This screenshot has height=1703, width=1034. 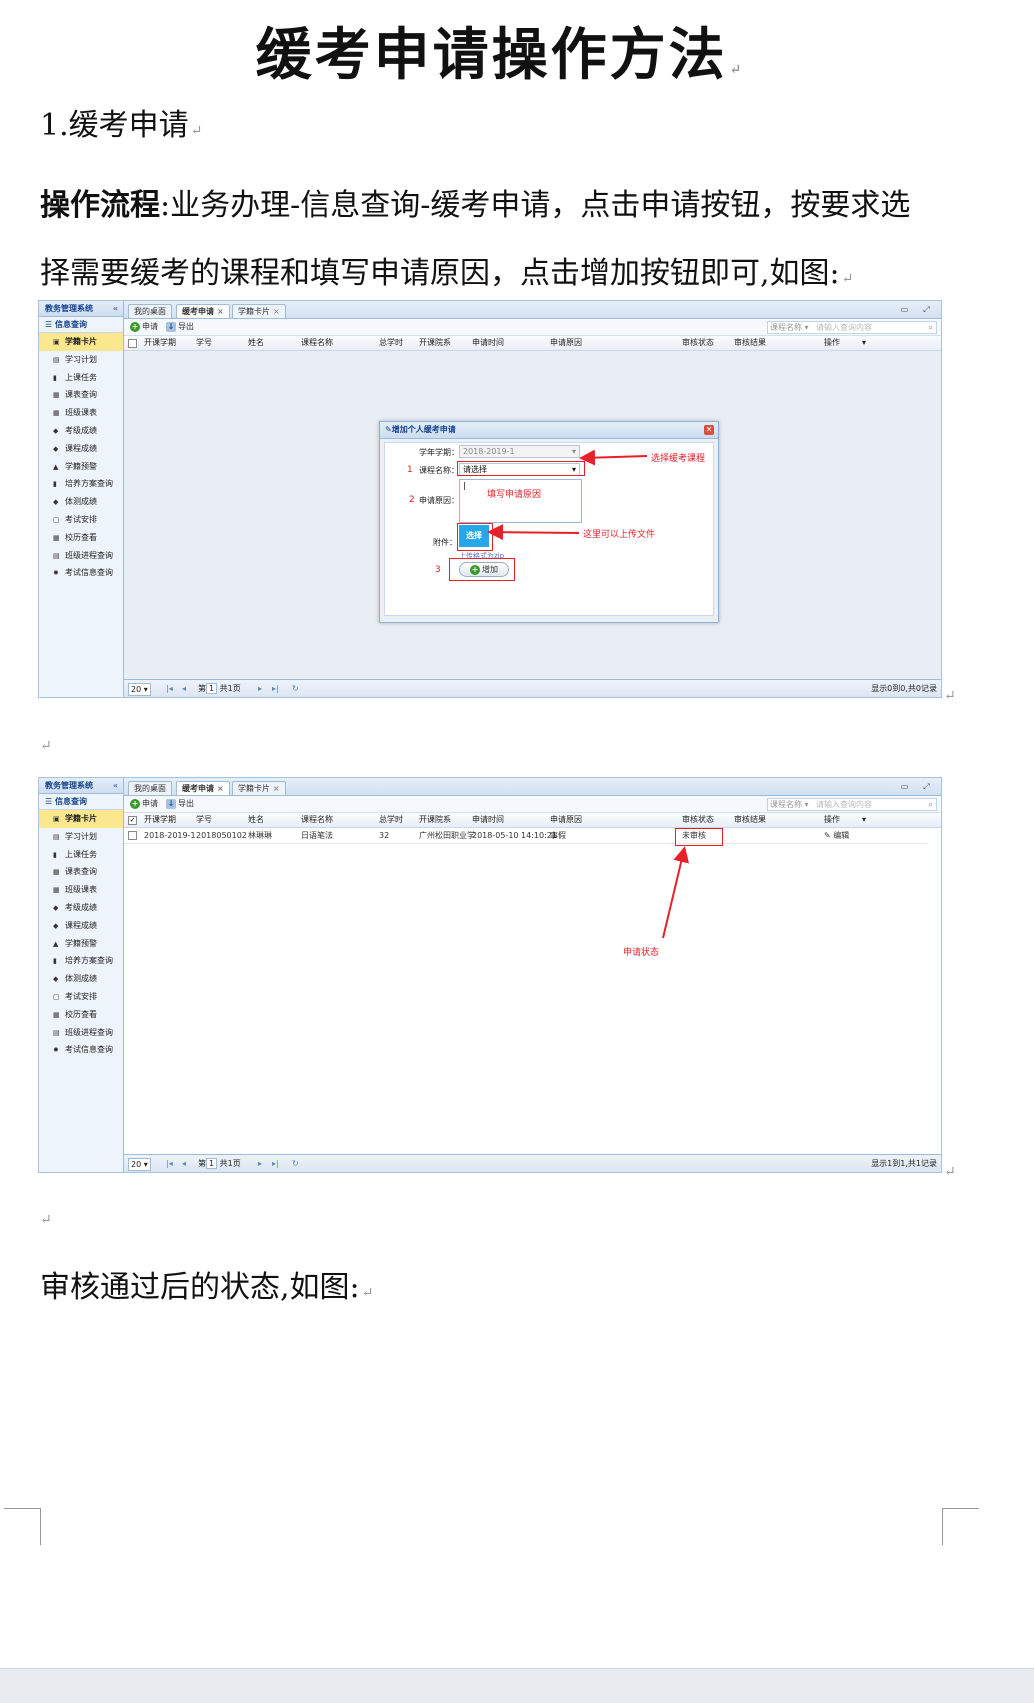 What do you see at coordinates (132, 343) in the screenshot?
I see `select-all-checkbox` at bounding box center [132, 343].